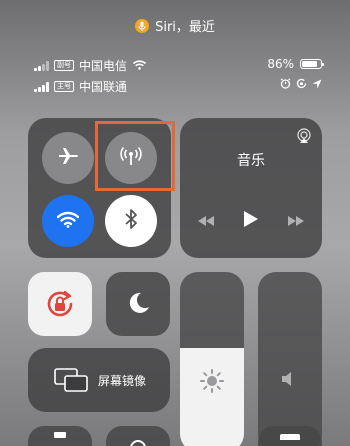  Describe the element at coordinates (312, 64) in the screenshot. I see `battery-icon` at that location.